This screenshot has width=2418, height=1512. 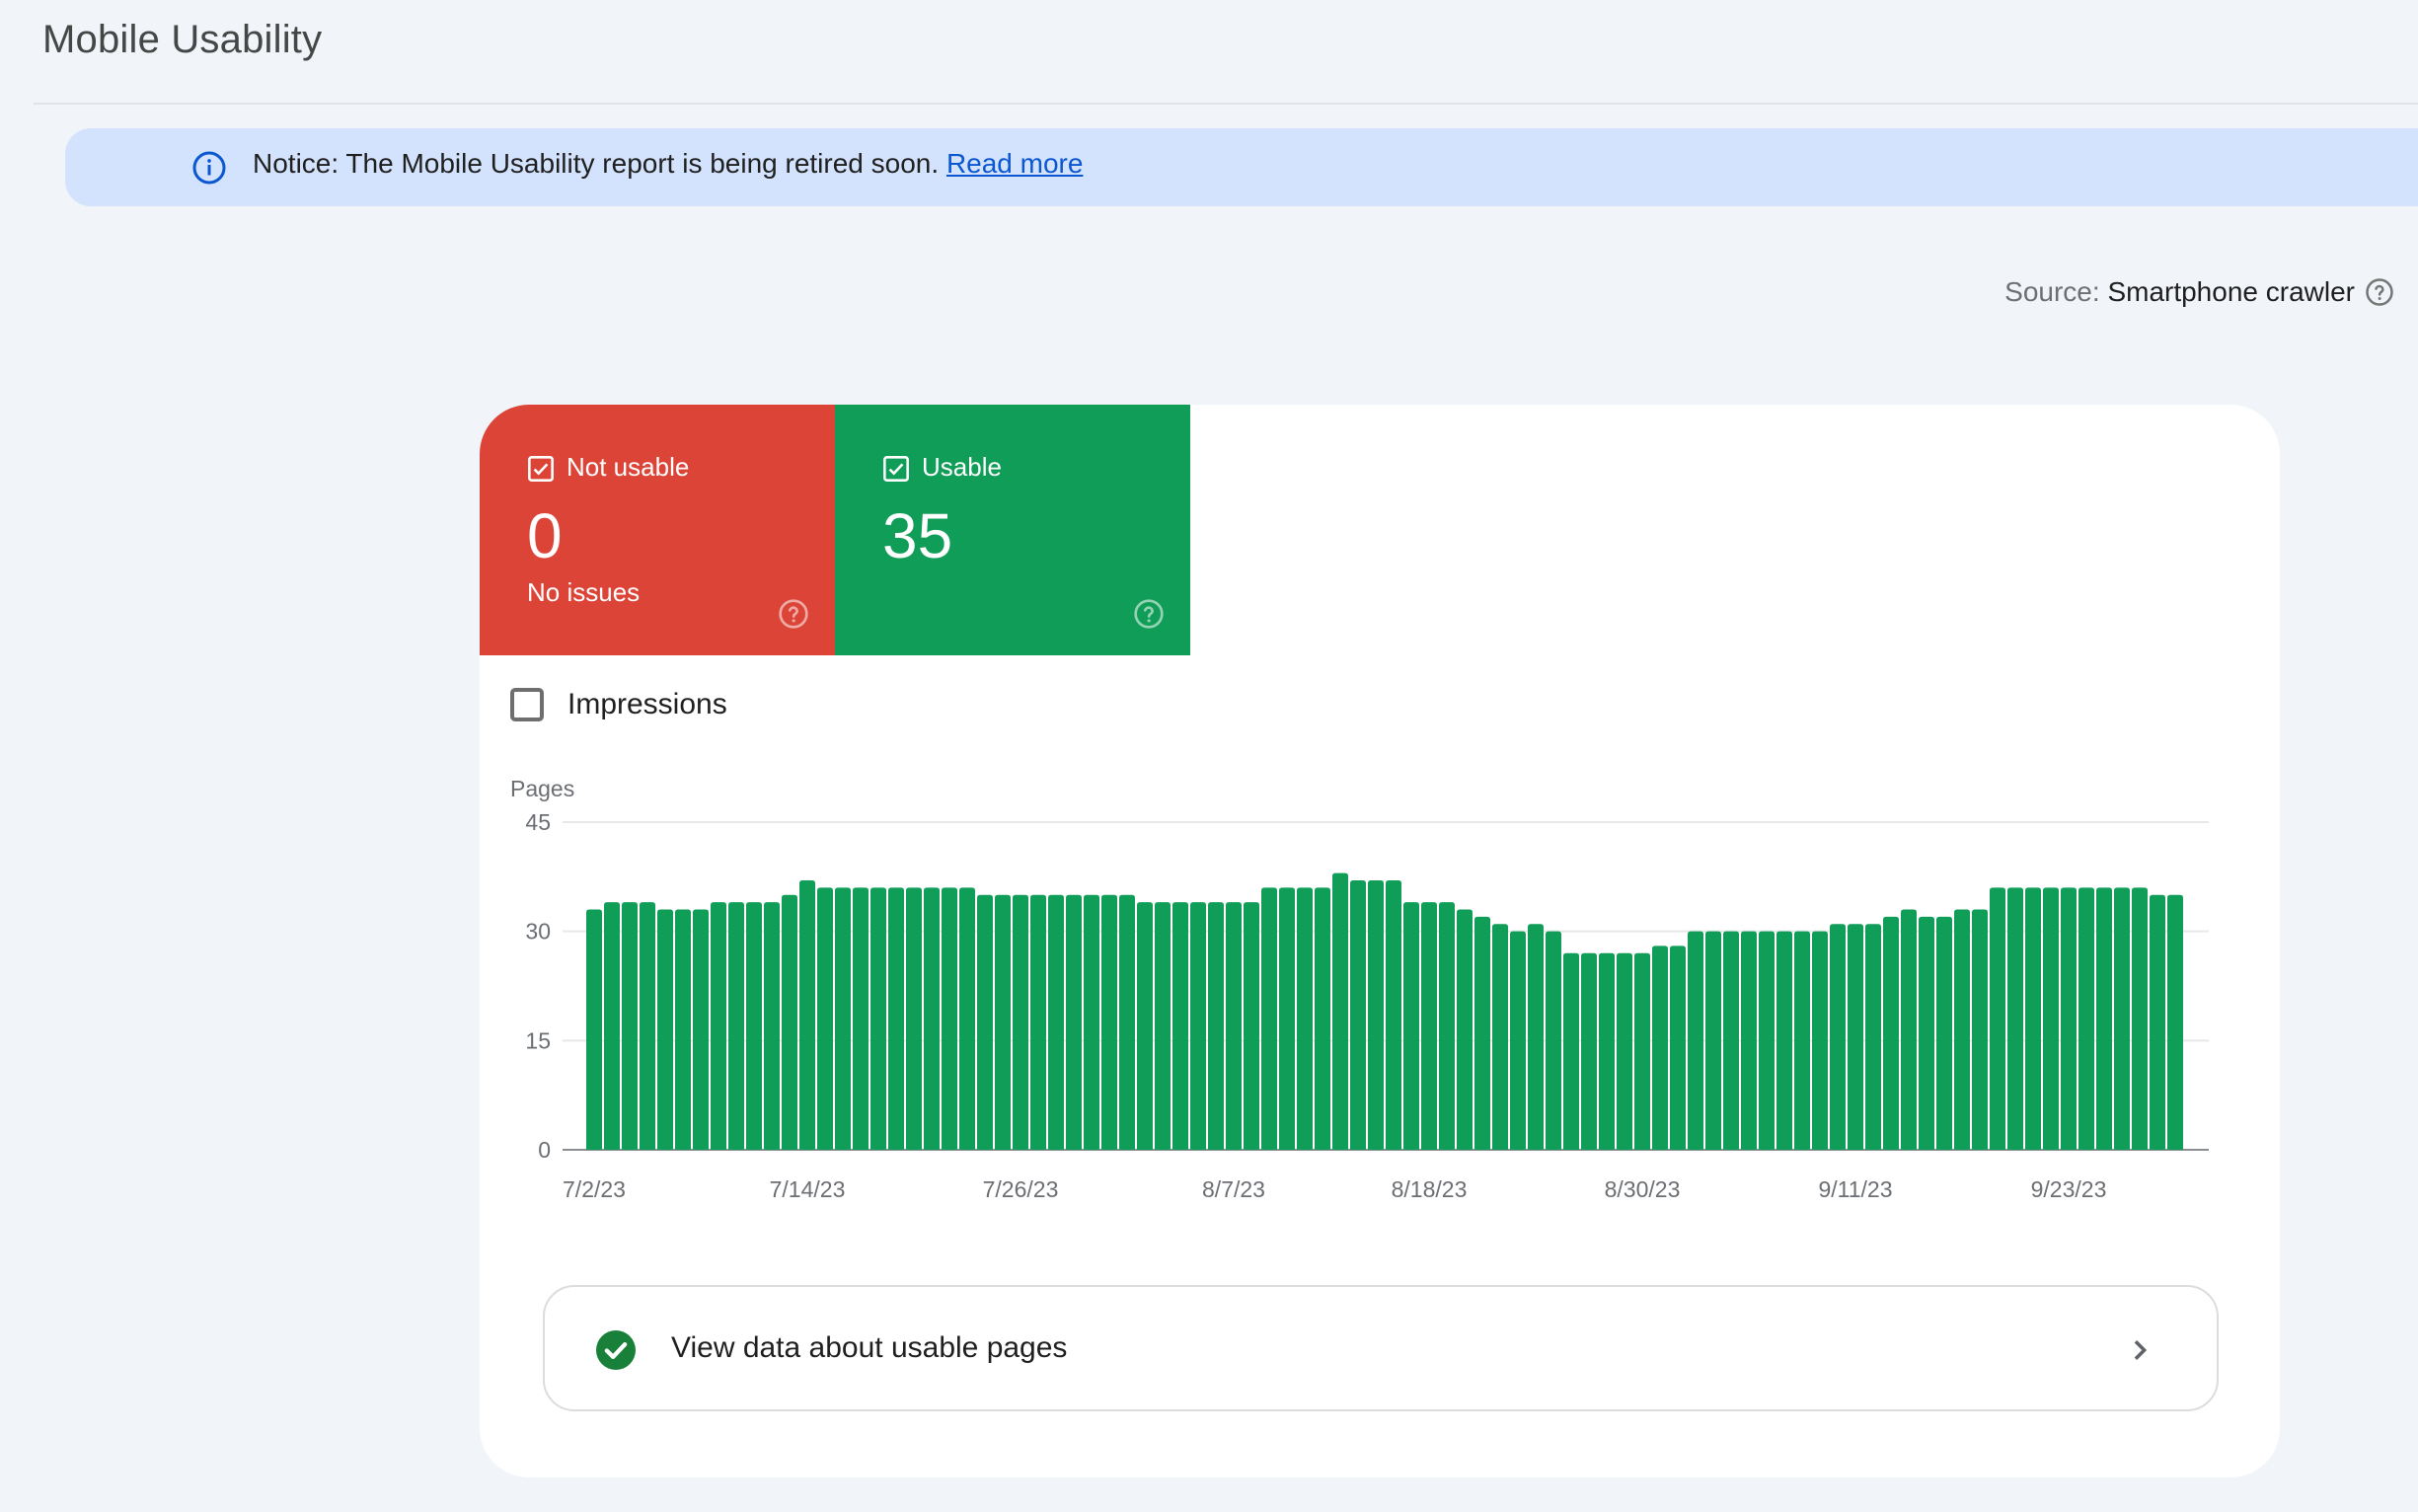 What do you see at coordinates (527, 704) in the screenshot?
I see `impressions-checkbox` at bounding box center [527, 704].